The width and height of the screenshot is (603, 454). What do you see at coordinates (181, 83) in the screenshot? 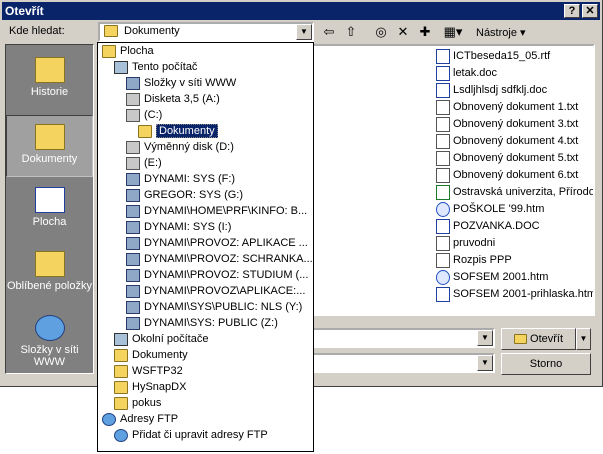
I see `dropdown-item: Složky v síti WWW` at bounding box center [181, 83].